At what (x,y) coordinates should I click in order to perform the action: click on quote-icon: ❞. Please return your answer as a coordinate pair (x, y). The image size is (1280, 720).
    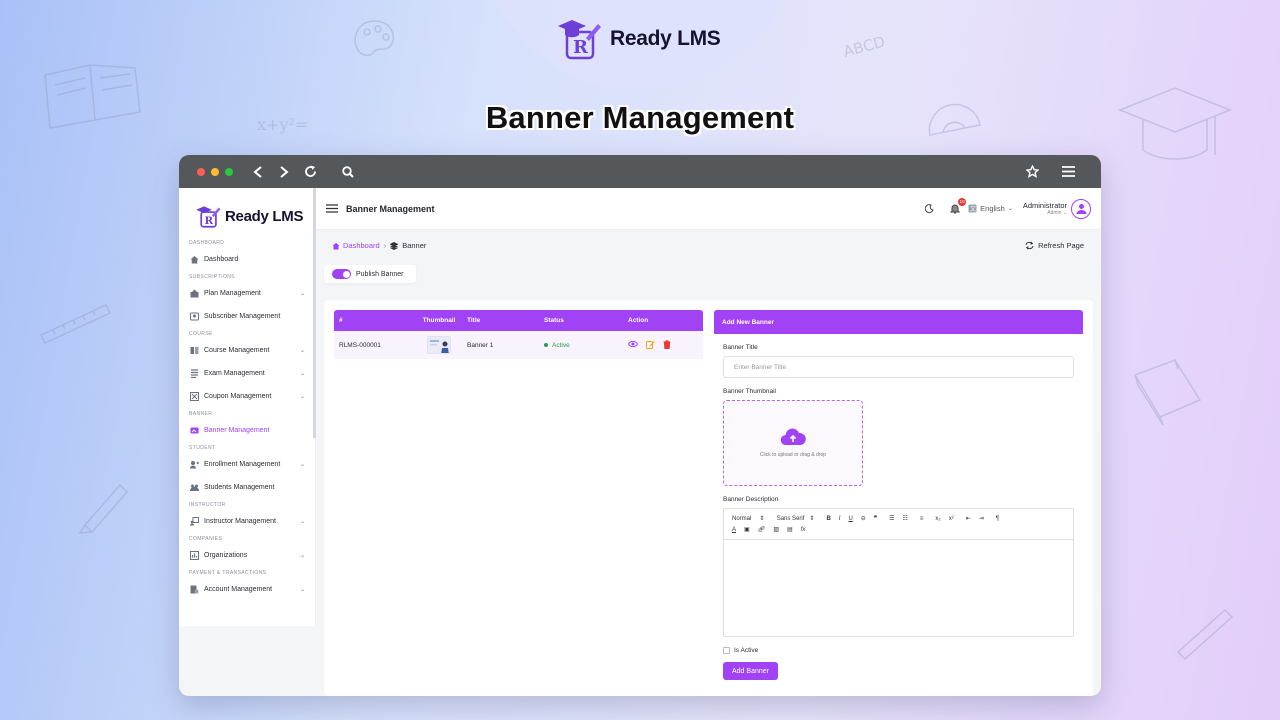
    Looking at the image, I should click on (875, 518).